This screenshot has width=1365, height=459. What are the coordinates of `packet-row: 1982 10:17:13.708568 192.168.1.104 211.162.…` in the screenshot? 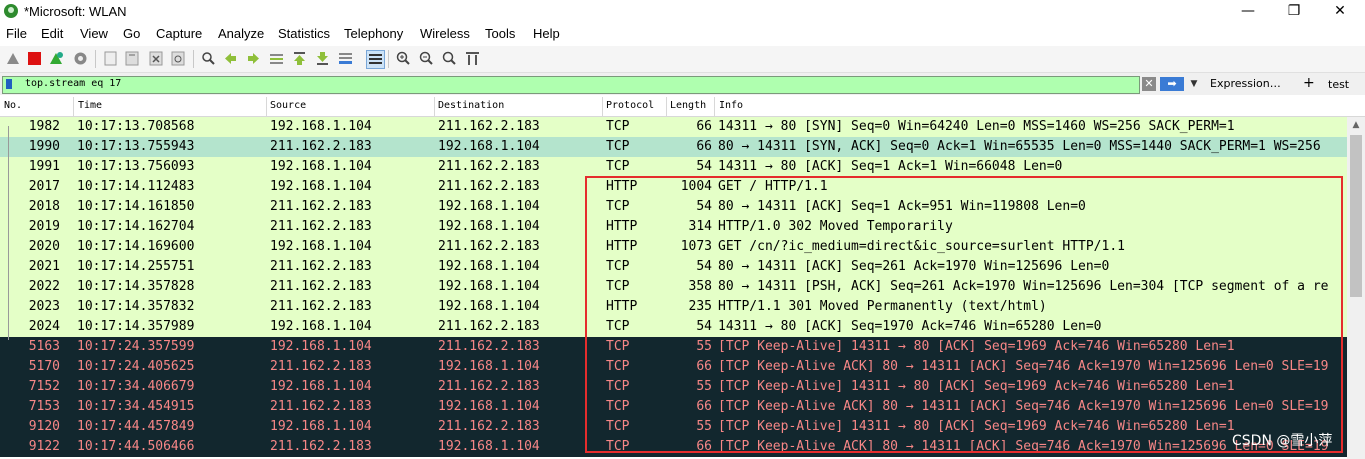 It's located at (673, 127).